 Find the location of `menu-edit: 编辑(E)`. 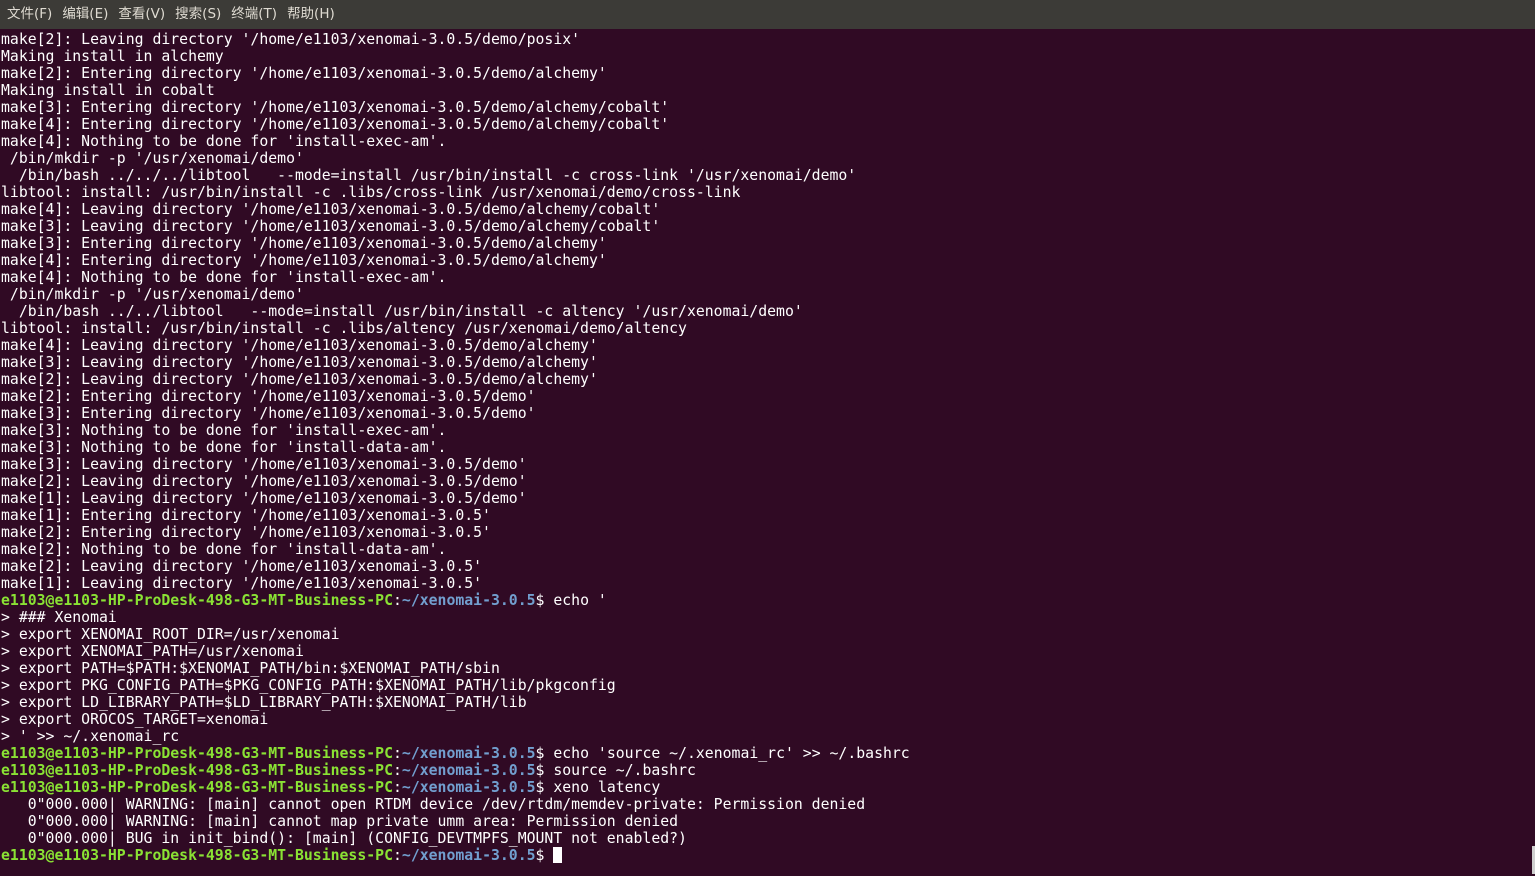

menu-edit: 编辑(E) is located at coordinates (85, 14).